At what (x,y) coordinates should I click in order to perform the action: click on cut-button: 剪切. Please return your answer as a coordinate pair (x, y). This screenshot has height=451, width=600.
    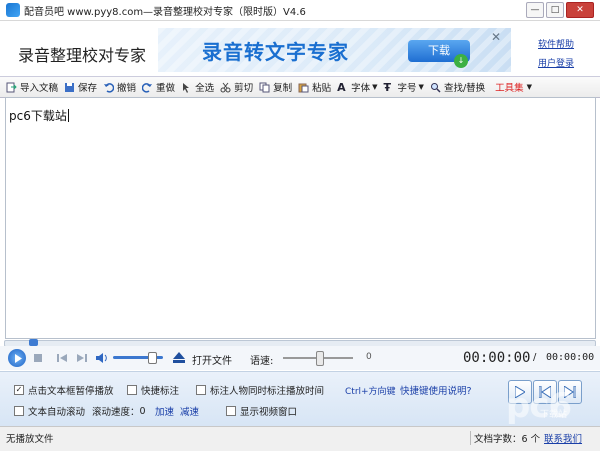
    Looking at the image, I should click on (236, 87).